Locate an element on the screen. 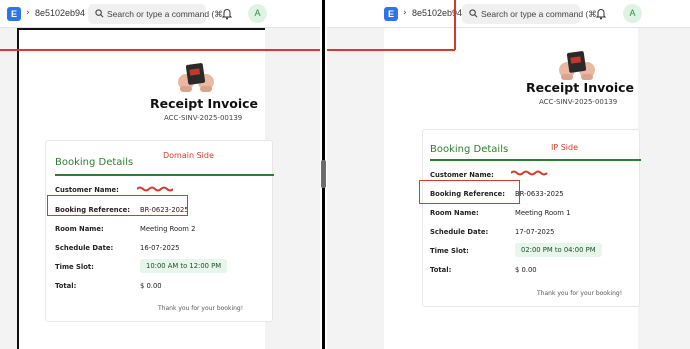 This screenshot has height=349, width=690. slot-badge: 10:00 AM to 12:00 PM is located at coordinates (184, 266).